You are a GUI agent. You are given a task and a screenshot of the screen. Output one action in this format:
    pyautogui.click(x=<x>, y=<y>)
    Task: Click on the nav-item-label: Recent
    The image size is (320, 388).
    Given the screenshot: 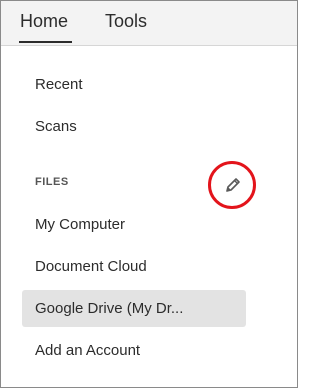 What is the action you would take?
    pyautogui.click(x=59, y=84)
    